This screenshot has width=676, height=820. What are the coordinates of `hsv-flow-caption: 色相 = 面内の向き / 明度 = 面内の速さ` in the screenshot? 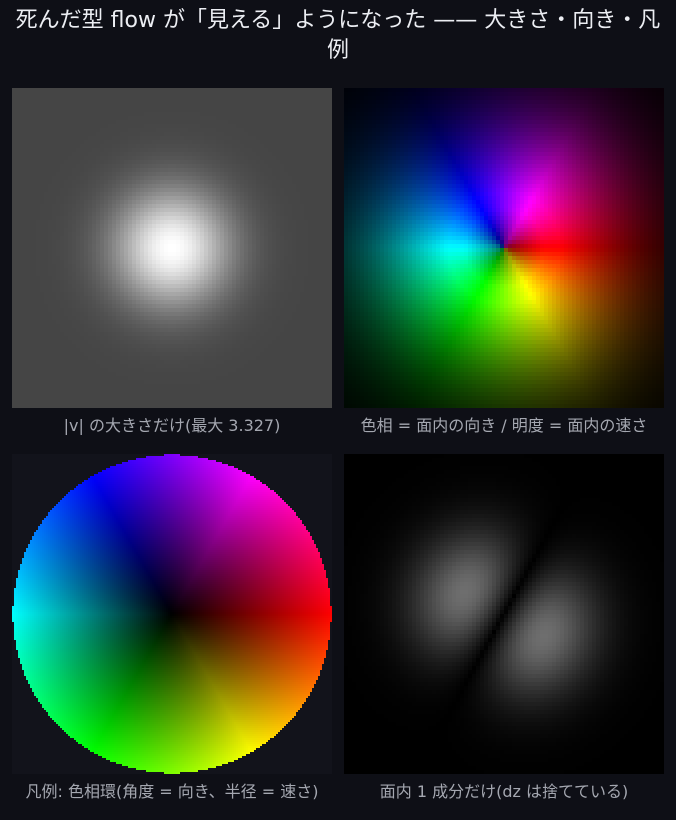 It's located at (504, 425).